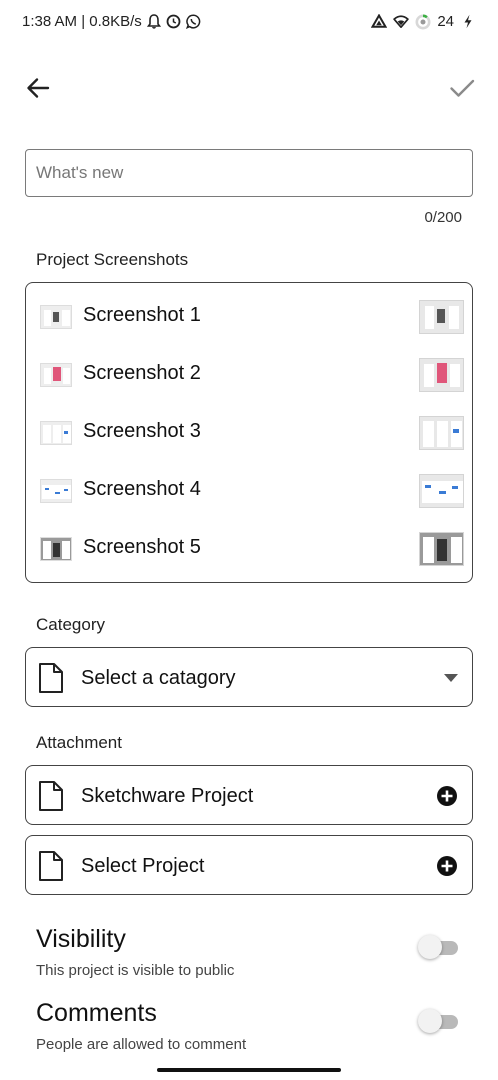 This screenshot has width=498, height=1080. I want to click on status-time: 1:38 AM | 0.8KB/s, so click(82, 21).